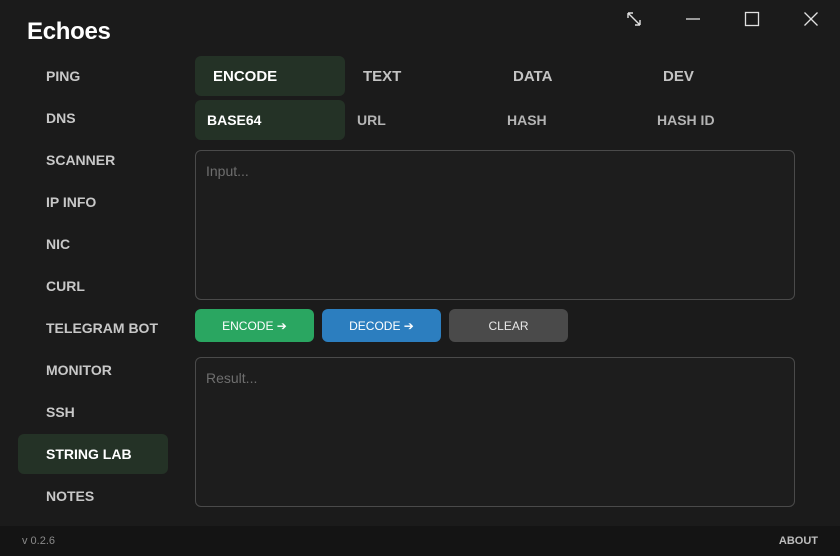 Image resolution: width=840 pixels, height=556 pixels. What do you see at coordinates (254, 325) in the screenshot?
I see `encode-button: ENCODE ➔` at bounding box center [254, 325].